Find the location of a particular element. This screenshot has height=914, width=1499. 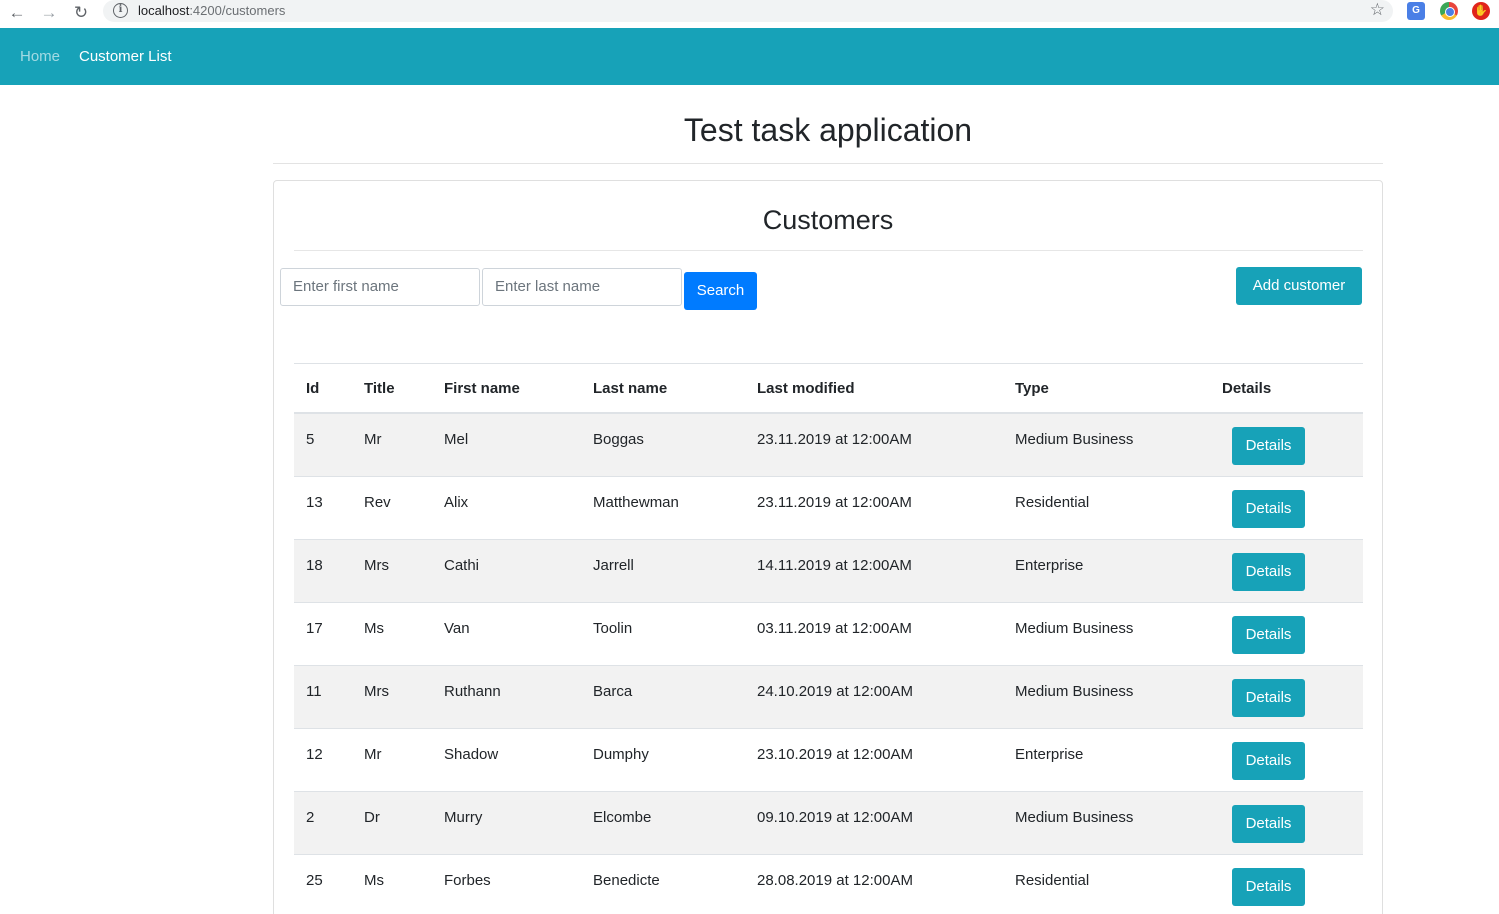

nav-customer-list-link: Customer List is located at coordinates (125, 57).